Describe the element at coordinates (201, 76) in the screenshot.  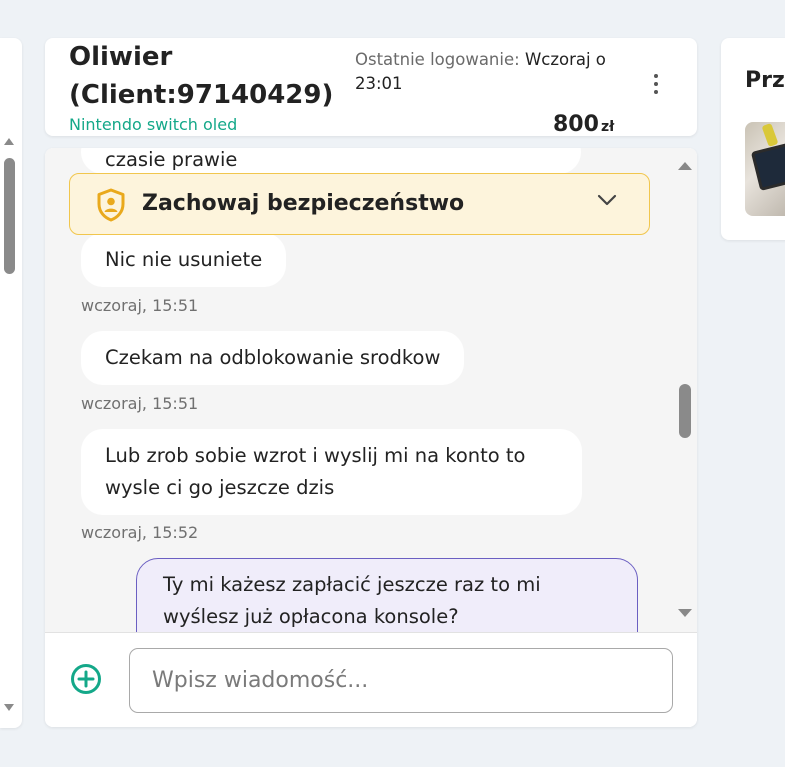
I see `client-name: Oliwier (Client:97140429)` at that location.